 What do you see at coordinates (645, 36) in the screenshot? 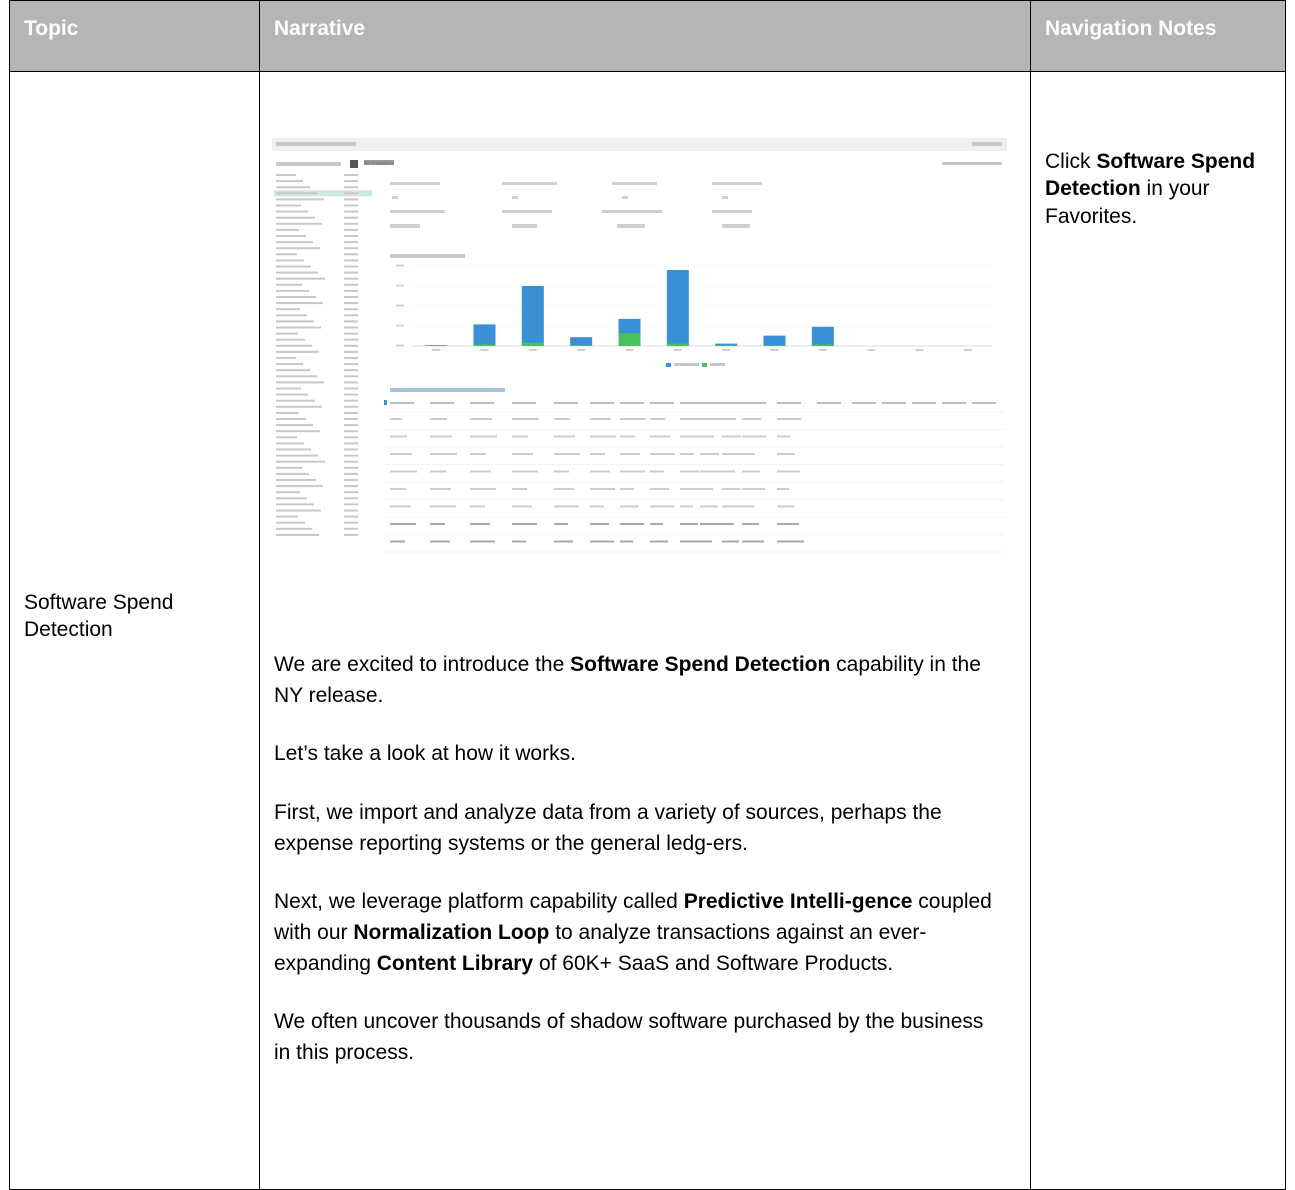
I see `header-narrative: Narrative` at bounding box center [645, 36].